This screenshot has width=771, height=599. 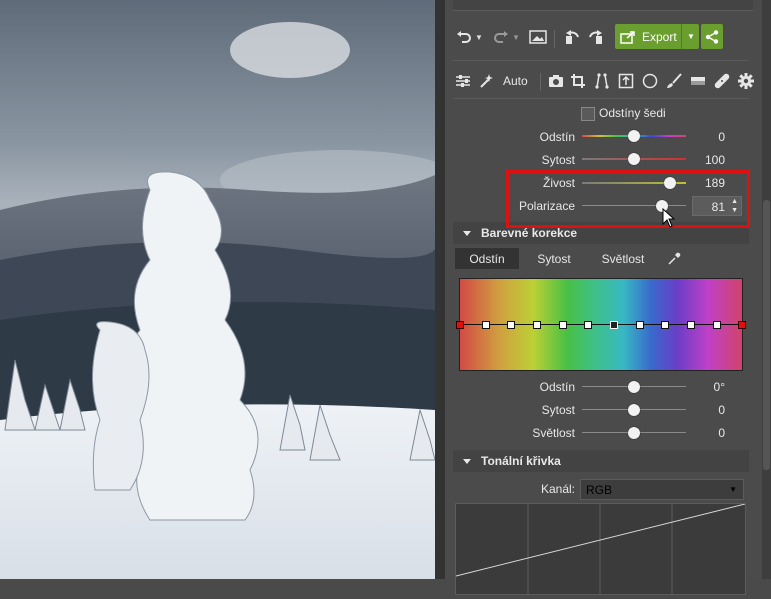 I want to click on channel-label: Kanál:, so click(x=557, y=489).